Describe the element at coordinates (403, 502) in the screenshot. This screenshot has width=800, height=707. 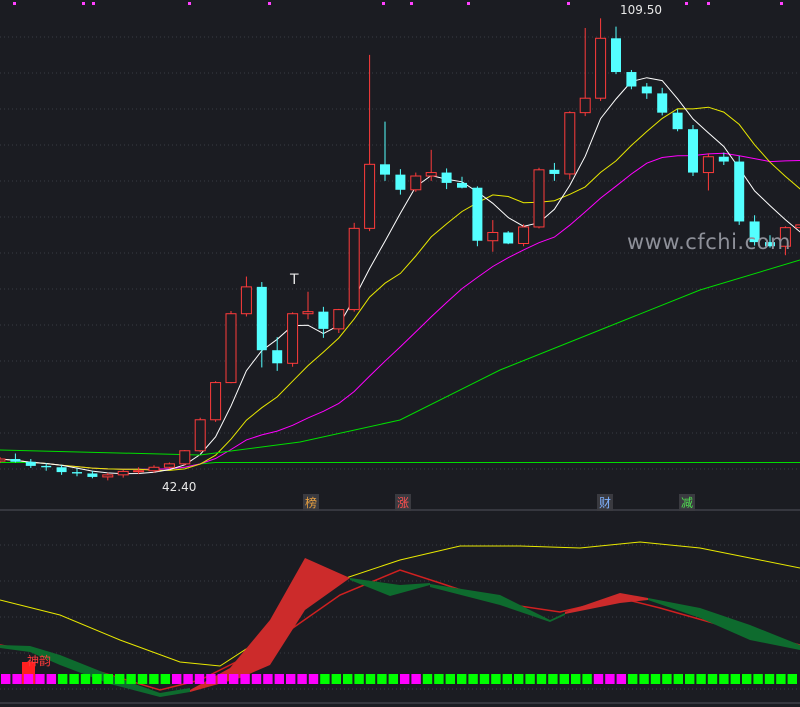
I see `event-tag-zhang: 涨` at that location.